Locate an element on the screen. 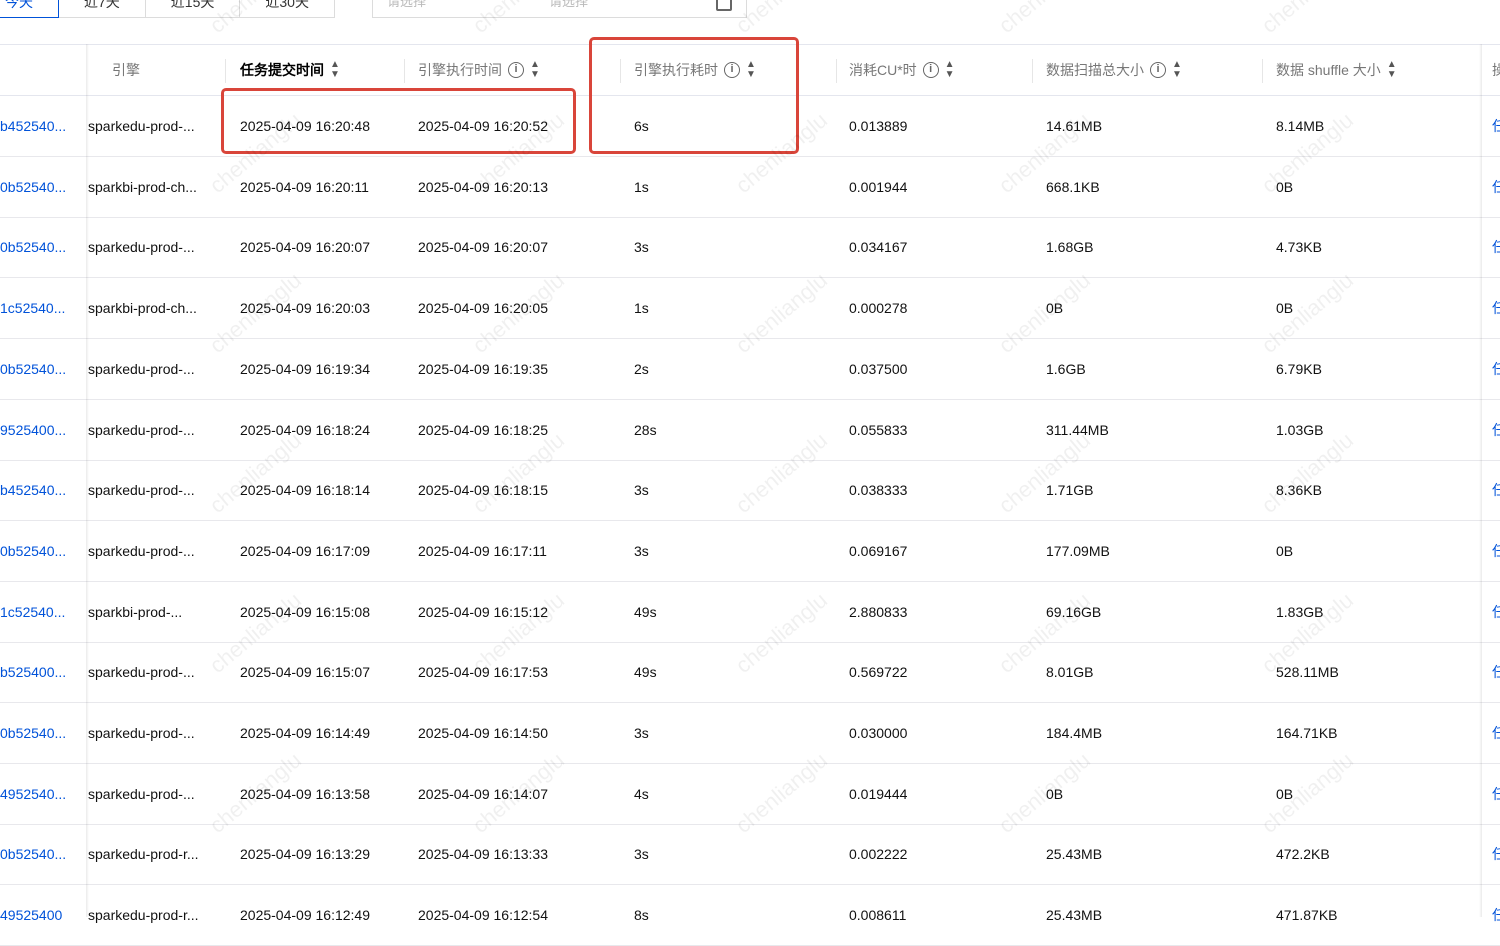 This screenshot has height=946, width=1500. exec-time: 2025-04-09 16:14:50 is located at coordinates (483, 733).